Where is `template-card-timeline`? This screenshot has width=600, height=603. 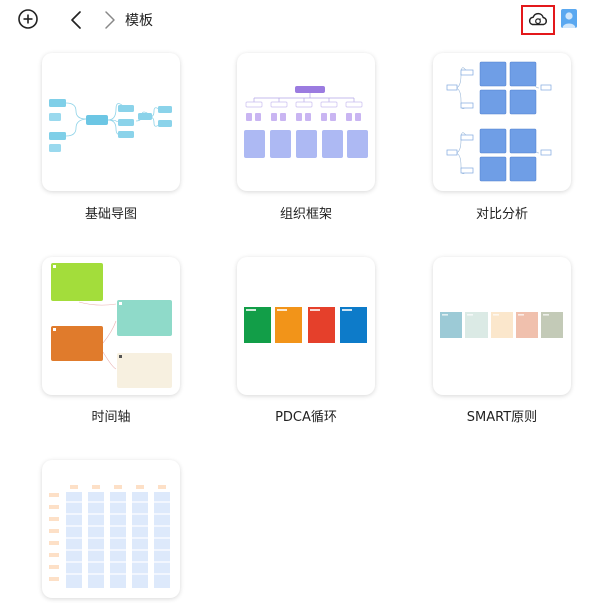
template-card-timeline is located at coordinates (111, 326).